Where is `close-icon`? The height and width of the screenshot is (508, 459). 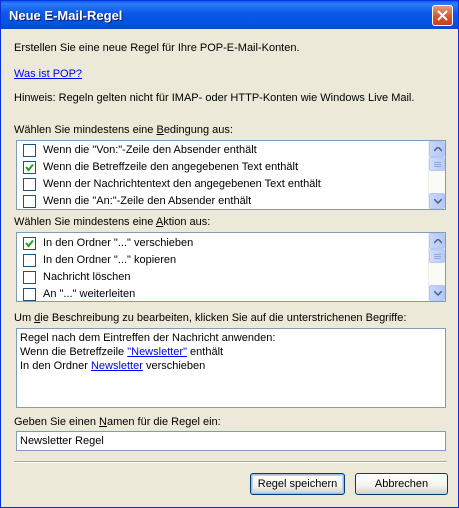 close-icon is located at coordinates (442, 15).